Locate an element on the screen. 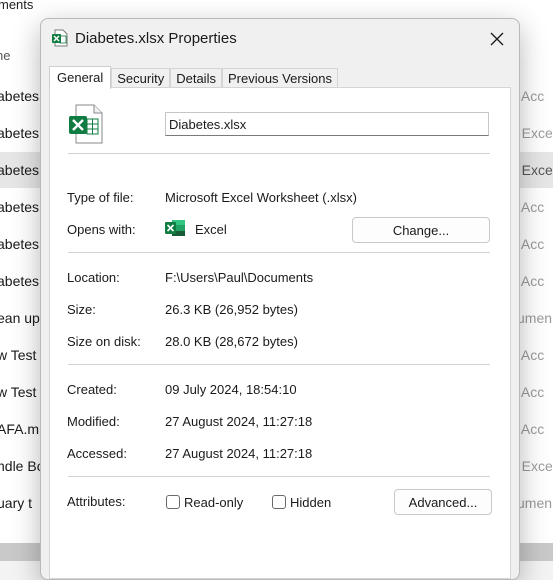 The height and width of the screenshot is (580, 553). location-label: Location: is located at coordinates (93, 277).